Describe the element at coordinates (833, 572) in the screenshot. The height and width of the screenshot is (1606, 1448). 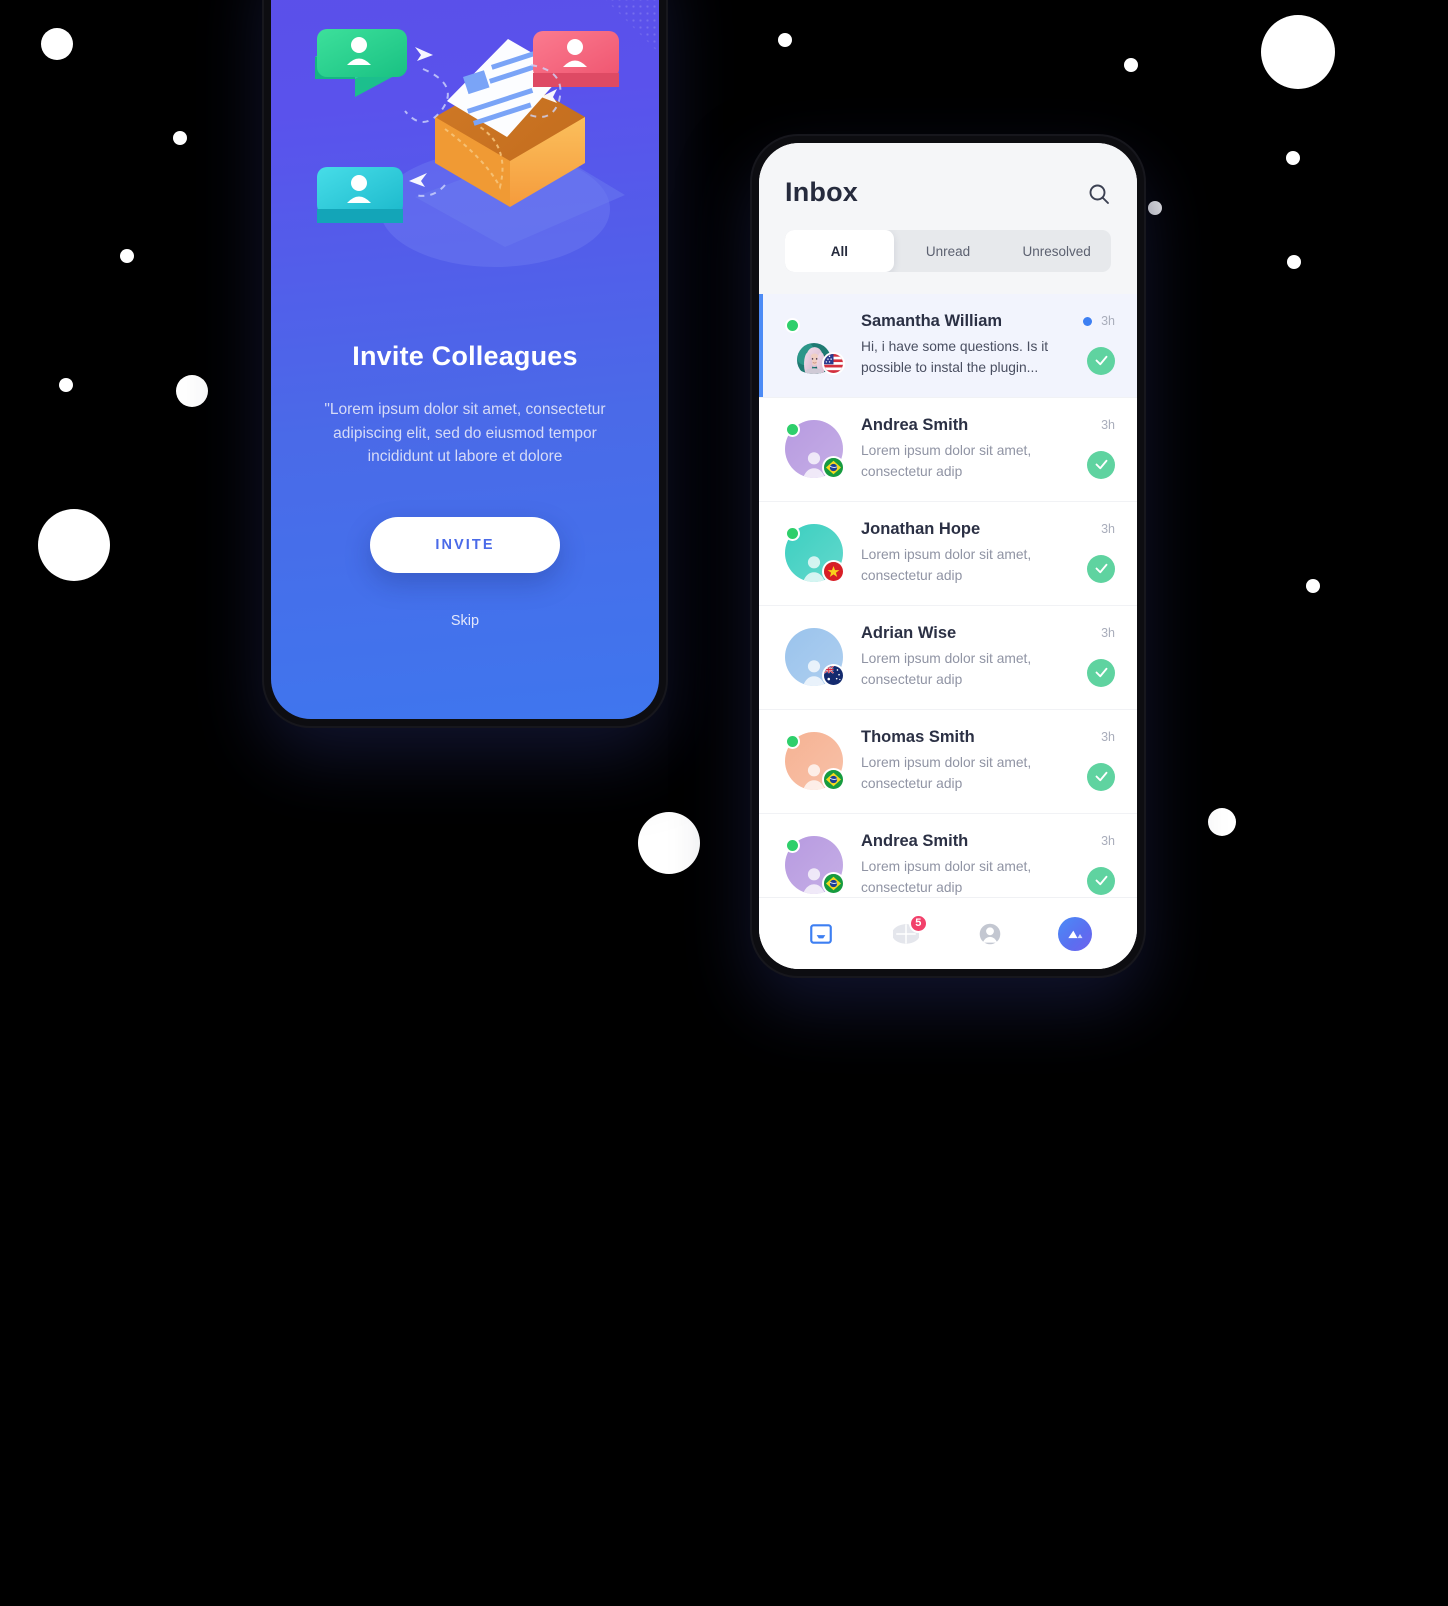
I see `flag-vn-icon` at that location.